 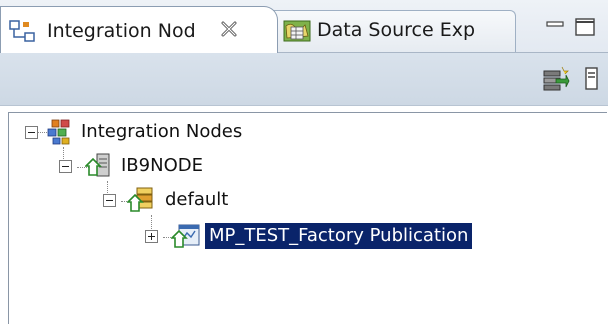 I want to click on tree-item-integration-nodes: Integration Nodes, so click(x=159, y=132).